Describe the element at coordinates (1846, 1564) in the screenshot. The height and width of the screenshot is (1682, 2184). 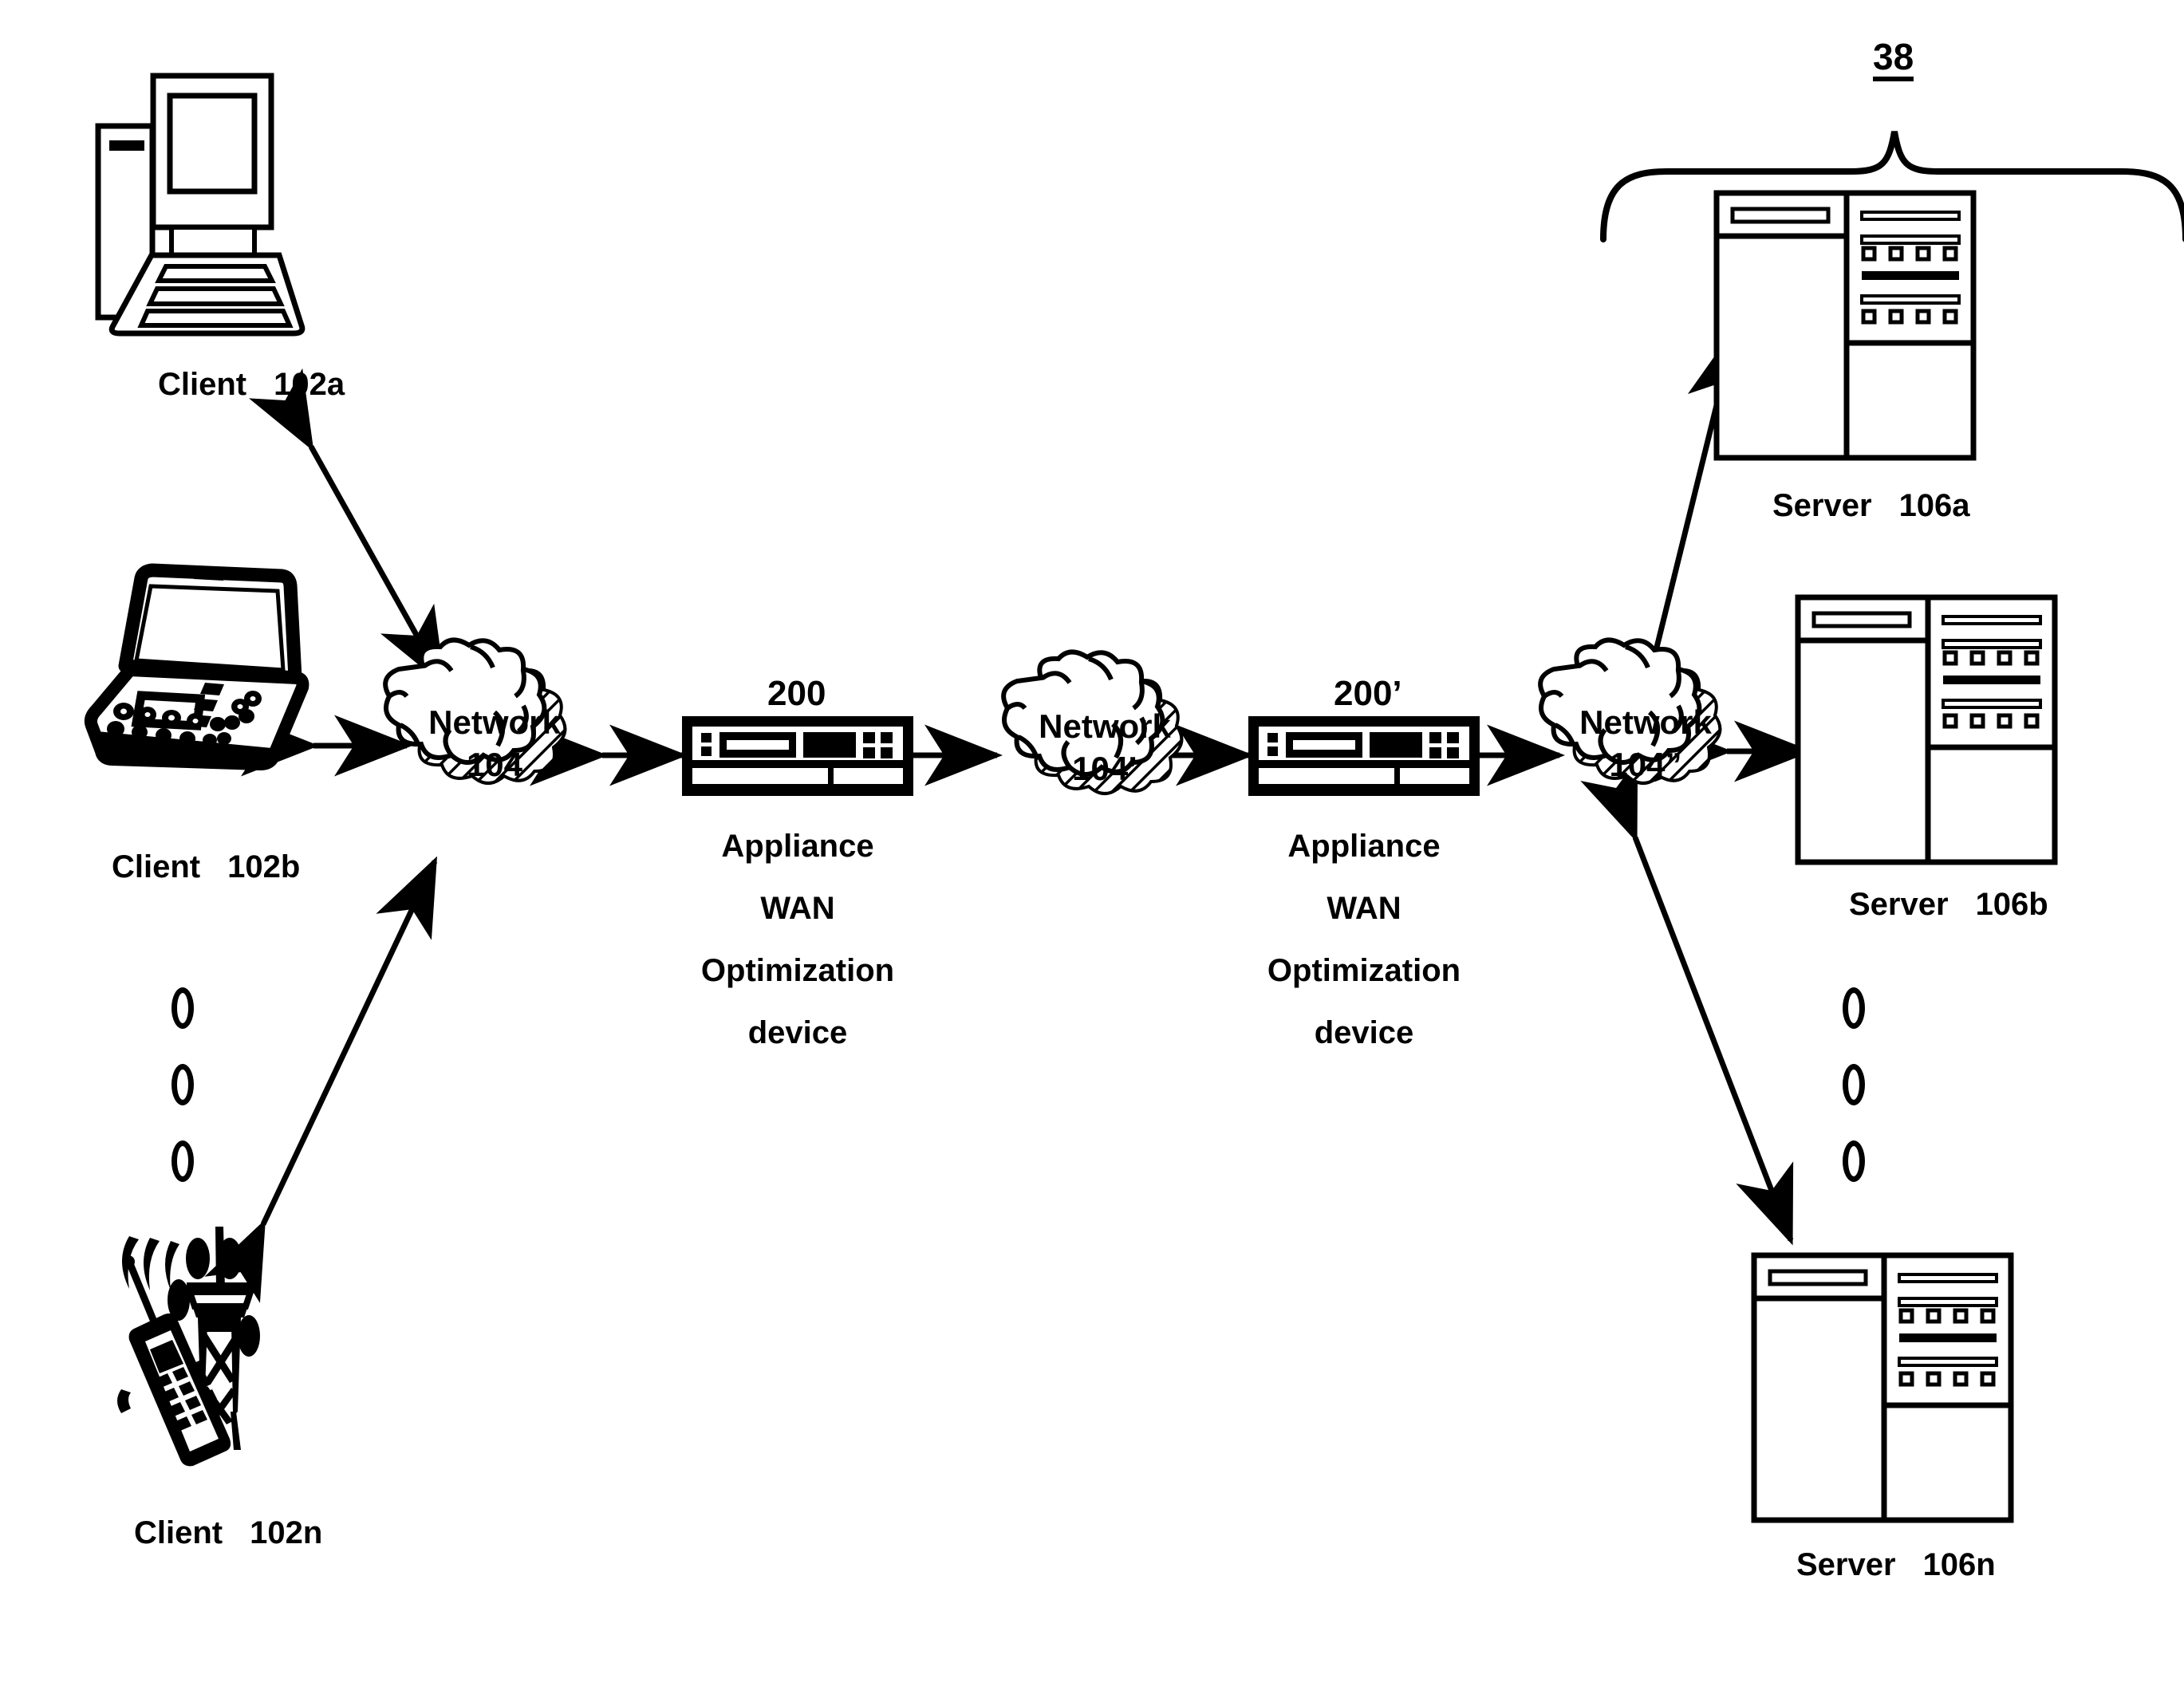
I see `server-106n-label: Server` at that location.